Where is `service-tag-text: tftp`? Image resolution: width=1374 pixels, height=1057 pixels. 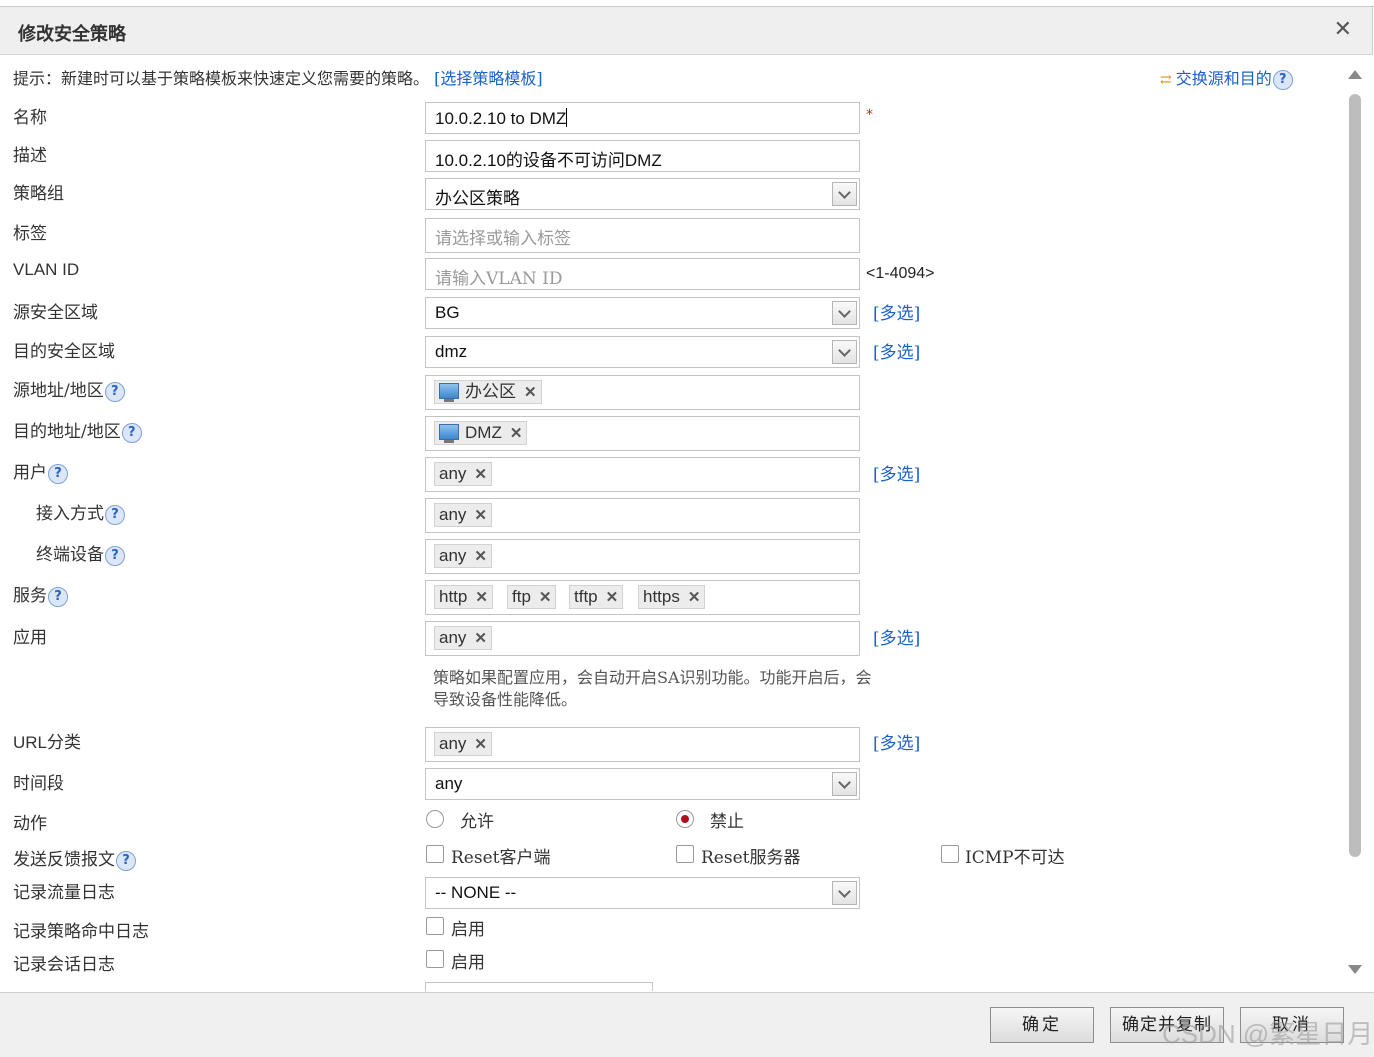 service-tag-text: tftp is located at coordinates (586, 596).